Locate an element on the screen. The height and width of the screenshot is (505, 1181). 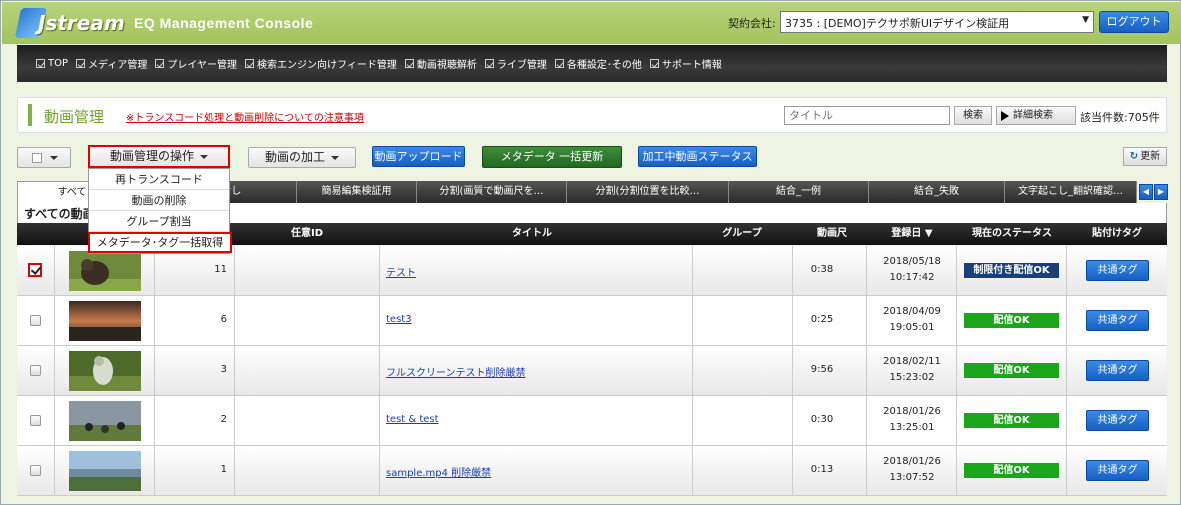
nav-item-player: プレイヤー管理 is located at coordinates (196, 63).